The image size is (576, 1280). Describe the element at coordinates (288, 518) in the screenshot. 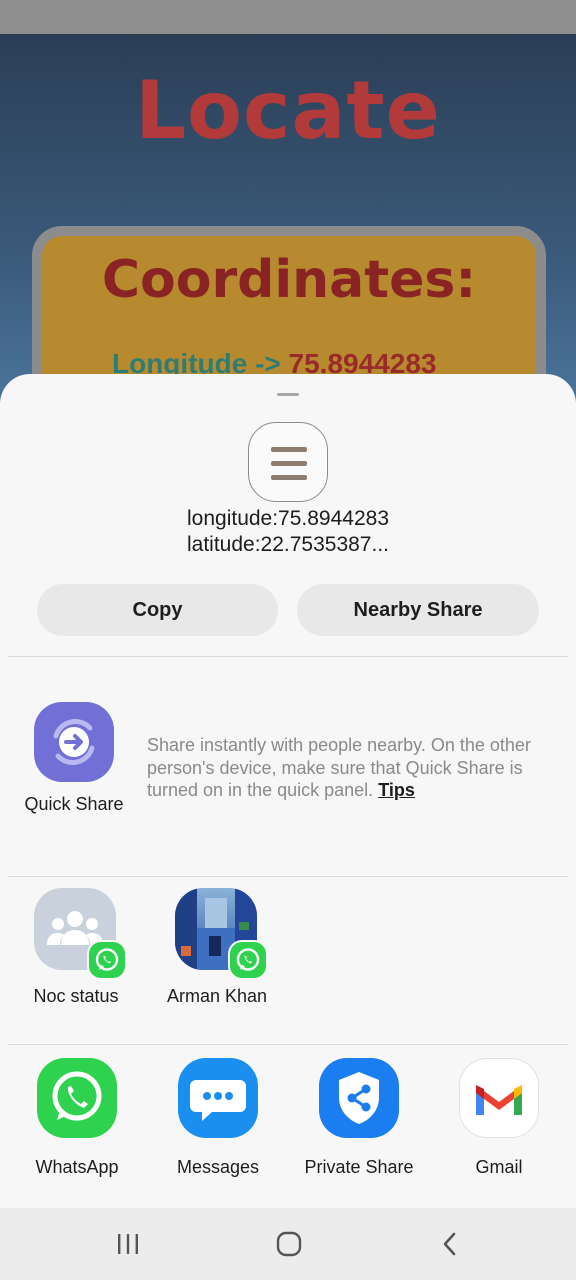

I see `preview-line-1: longitude:75.8944283` at that location.